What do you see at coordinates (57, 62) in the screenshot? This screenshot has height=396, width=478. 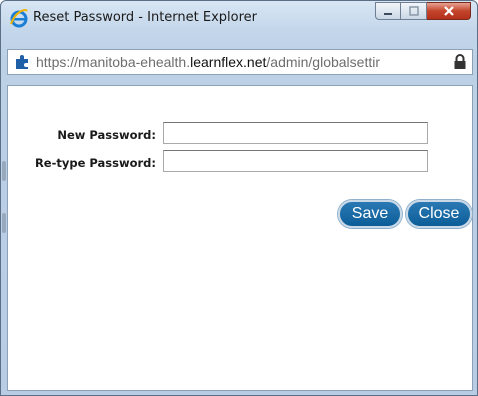 I see `url-prefix: https://` at bounding box center [57, 62].